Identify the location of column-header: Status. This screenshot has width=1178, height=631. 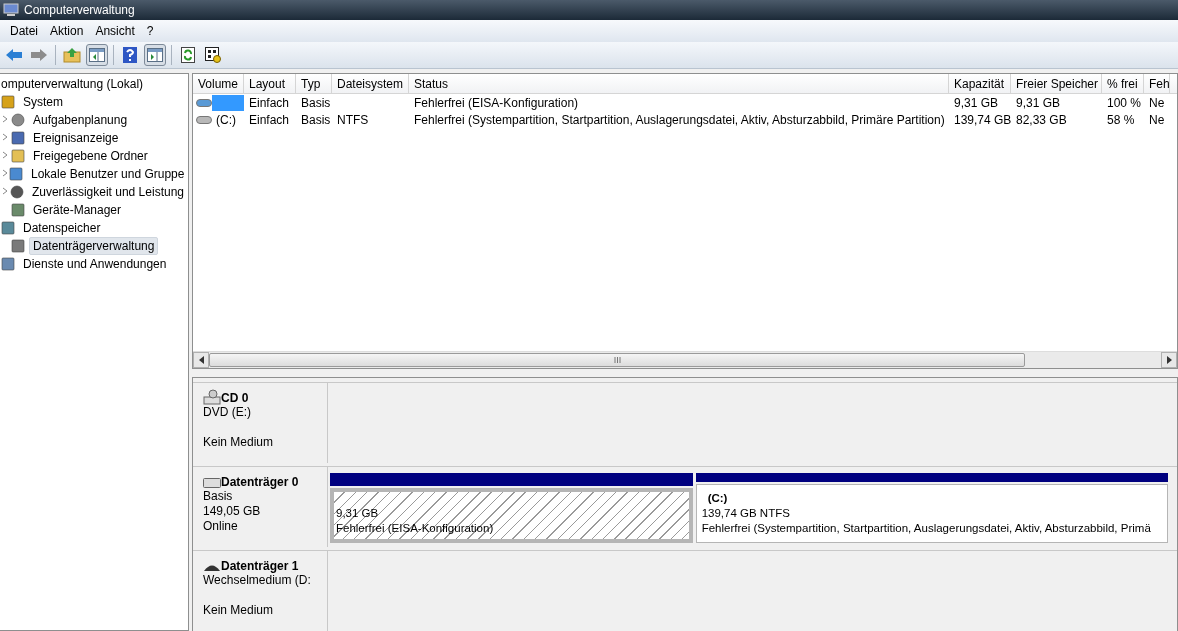
(679, 83).